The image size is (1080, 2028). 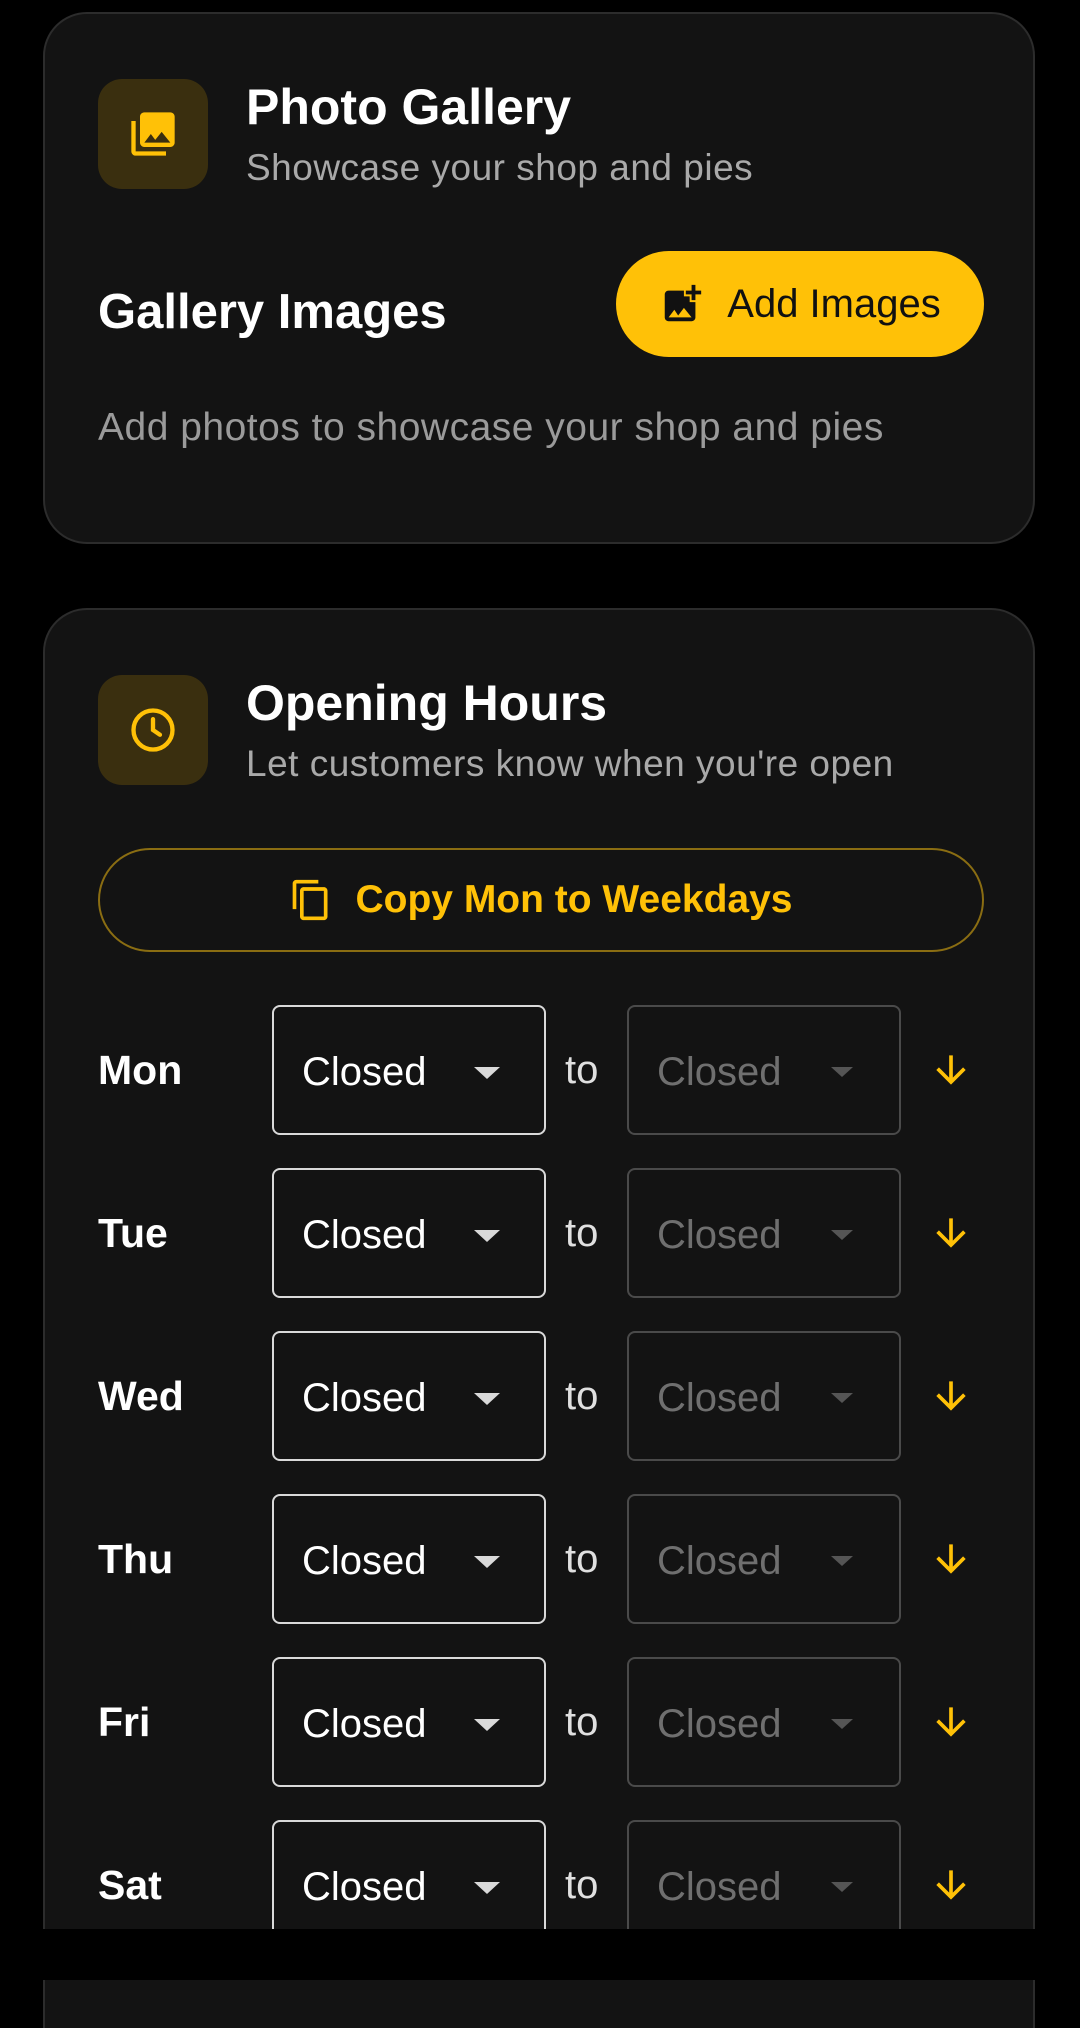 I want to click on day-label: Fri, so click(x=124, y=1722).